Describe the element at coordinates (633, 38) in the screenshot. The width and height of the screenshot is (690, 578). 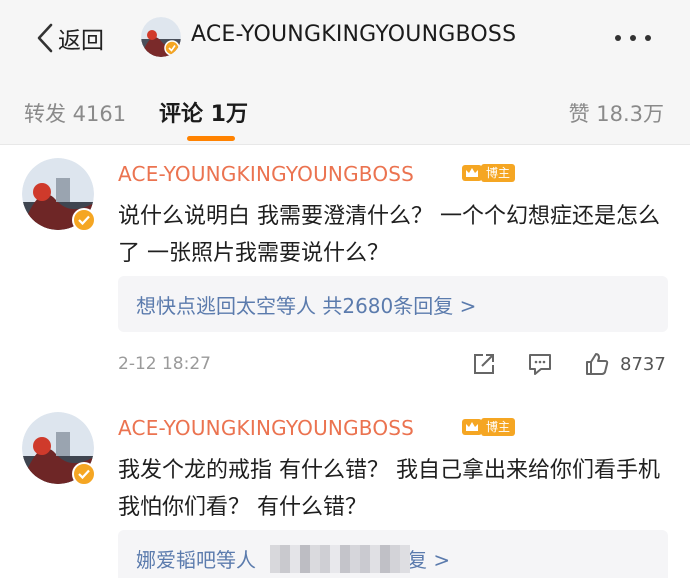
I see `more-icon` at that location.